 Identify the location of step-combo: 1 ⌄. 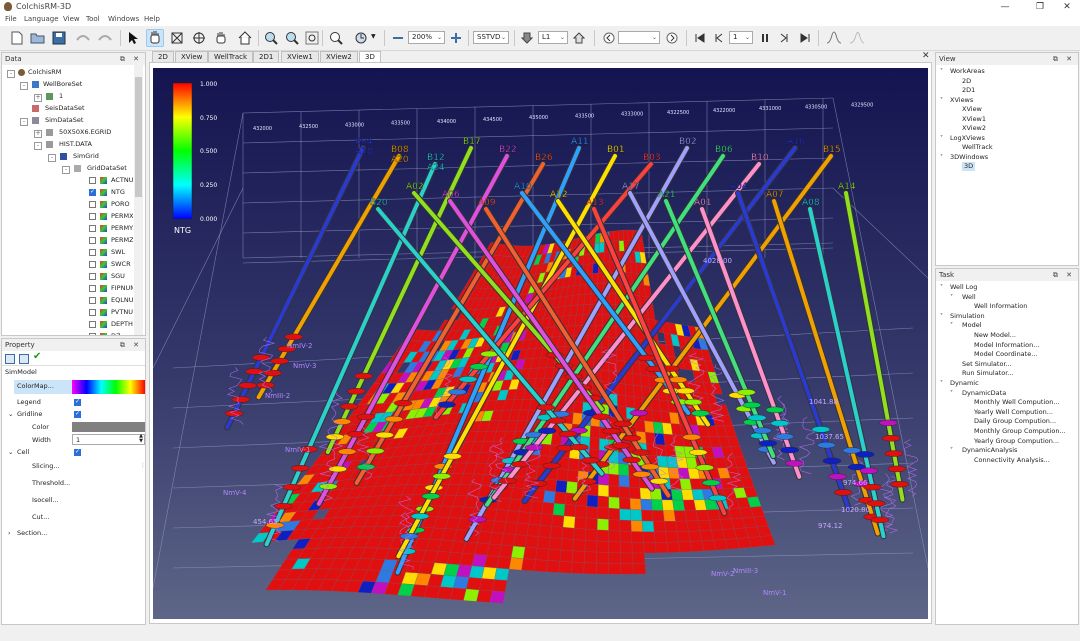
(741, 37).